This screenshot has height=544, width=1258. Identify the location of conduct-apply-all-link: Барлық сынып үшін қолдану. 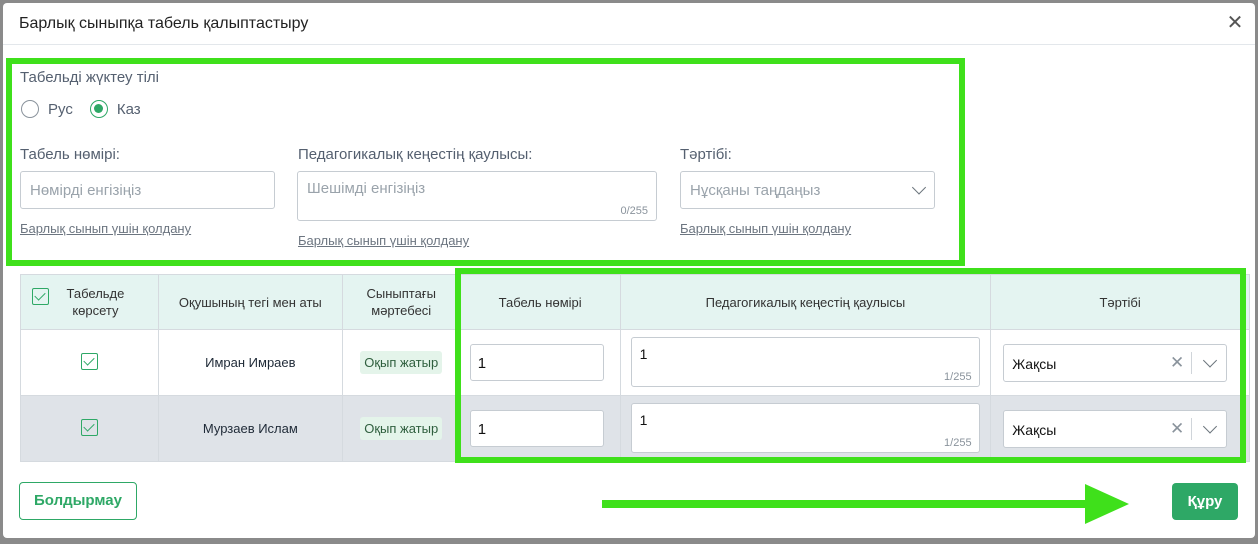
(765, 228).